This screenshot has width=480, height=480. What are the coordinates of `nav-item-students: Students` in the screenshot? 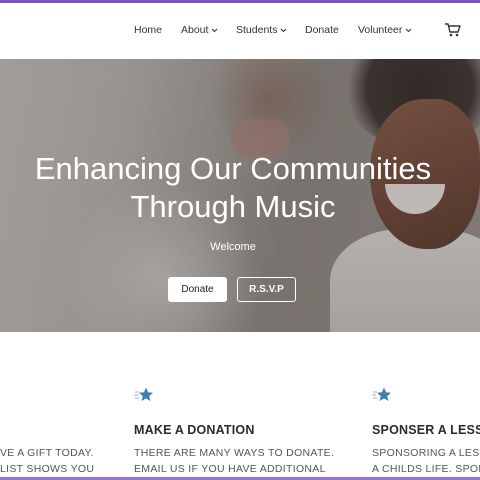 It's located at (261, 30).